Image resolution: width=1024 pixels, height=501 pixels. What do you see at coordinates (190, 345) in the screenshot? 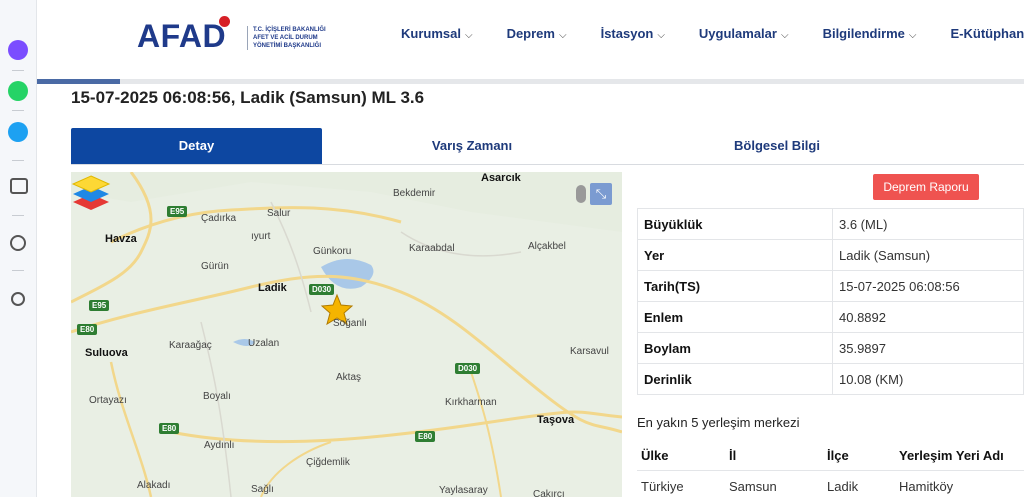
I see `map-town: Karaağaç` at bounding box center [190, 345].